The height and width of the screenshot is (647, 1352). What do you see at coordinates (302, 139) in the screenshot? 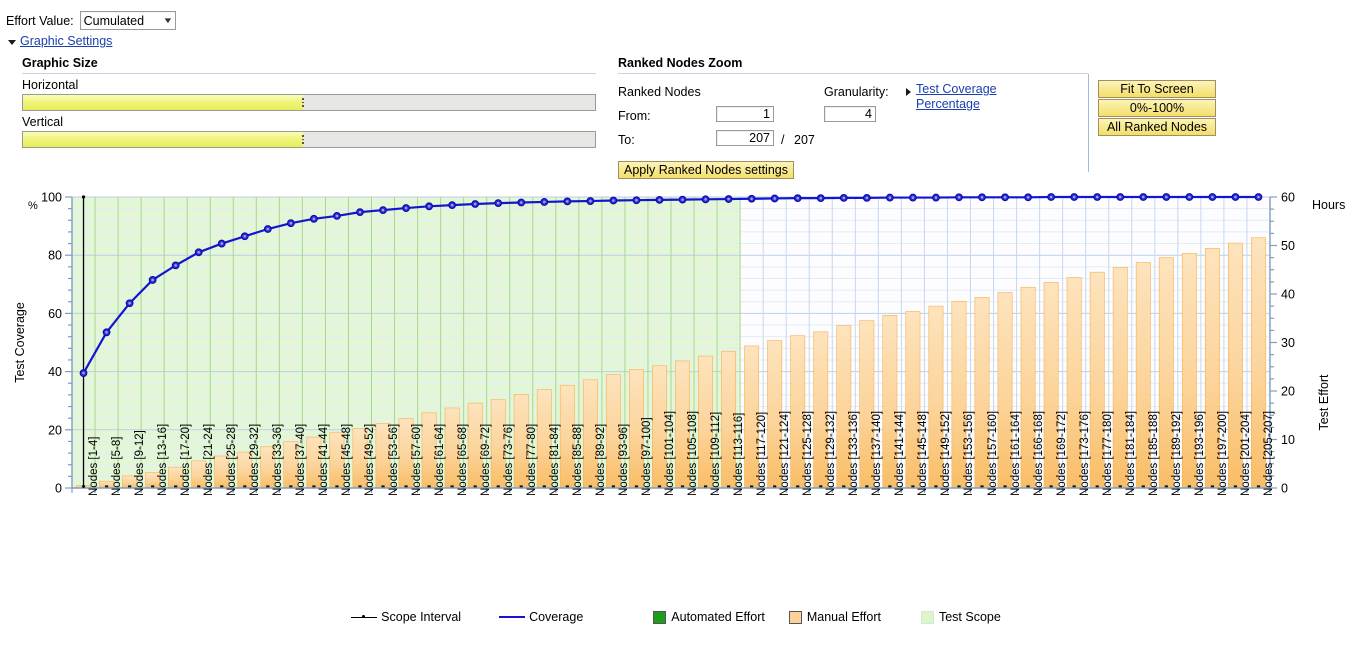
I see `vertical-slider-handle` at bounding box center [302, 139].